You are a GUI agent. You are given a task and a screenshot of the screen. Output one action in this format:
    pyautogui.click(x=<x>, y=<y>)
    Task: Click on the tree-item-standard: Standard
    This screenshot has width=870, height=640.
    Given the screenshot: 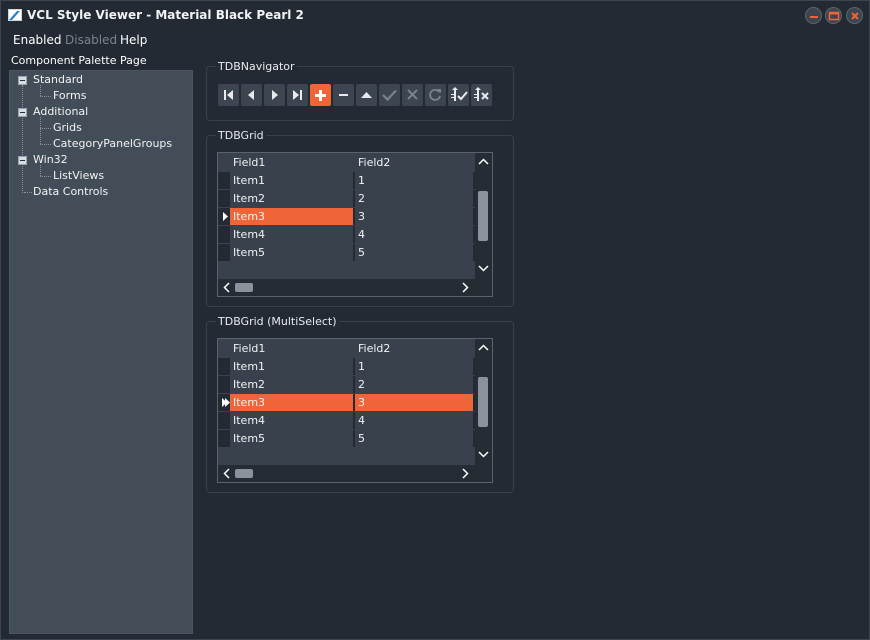 What is the action you would take?
    pyautogui.click(x=58, y=79)
    